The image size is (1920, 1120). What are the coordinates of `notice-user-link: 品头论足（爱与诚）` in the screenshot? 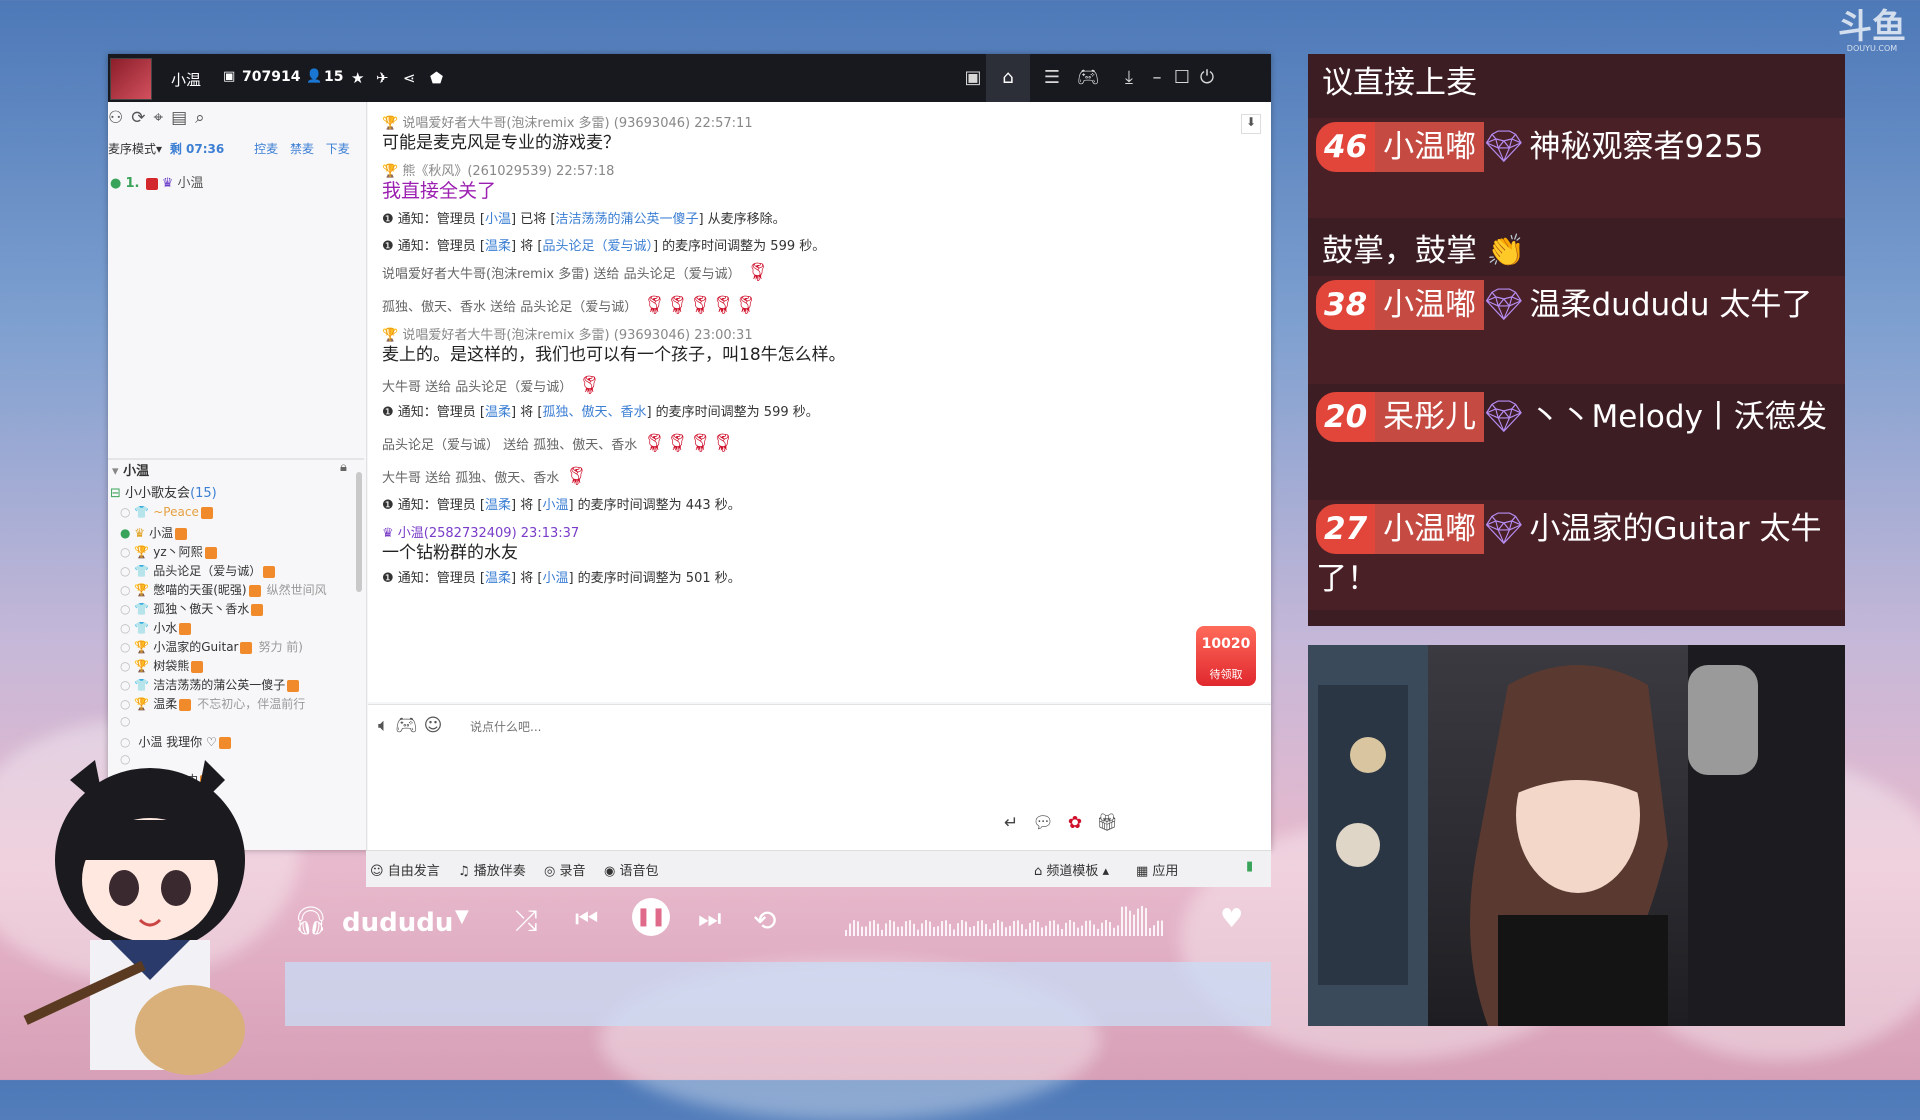 It's located at (597, 246).